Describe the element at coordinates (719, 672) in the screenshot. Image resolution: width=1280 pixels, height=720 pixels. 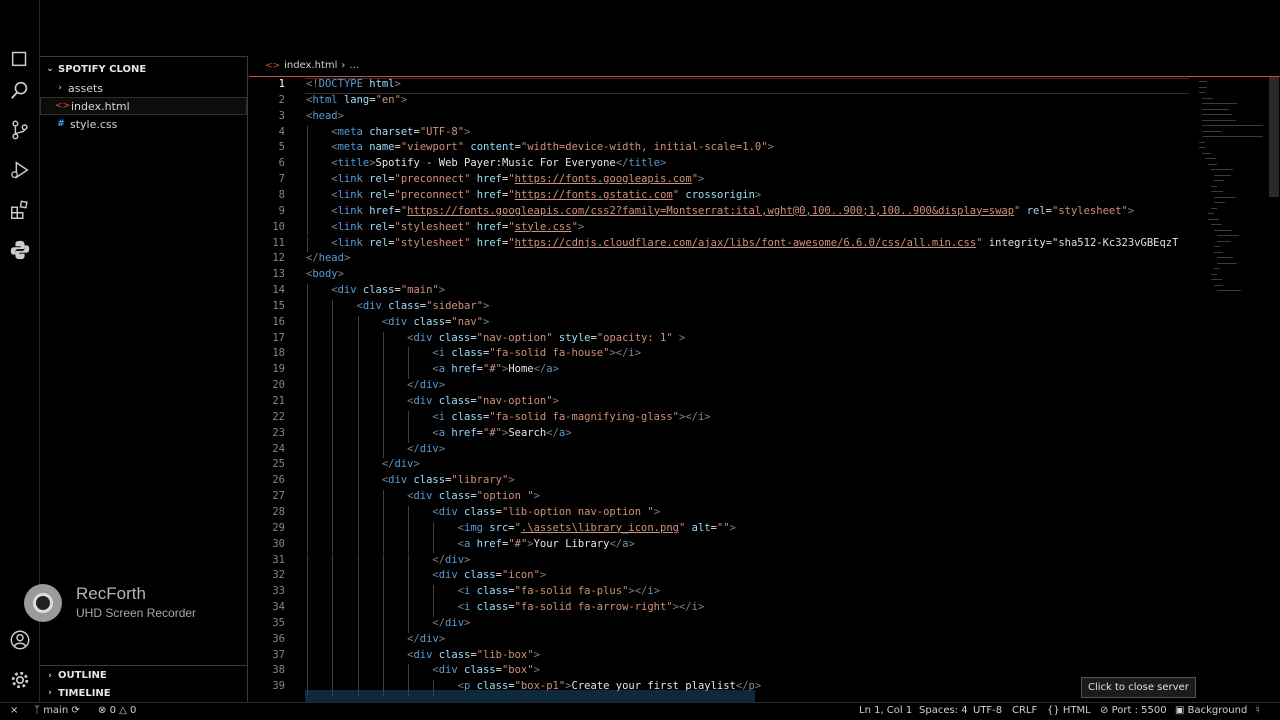
I see `code-line: 38 <div class="box">` at that location.